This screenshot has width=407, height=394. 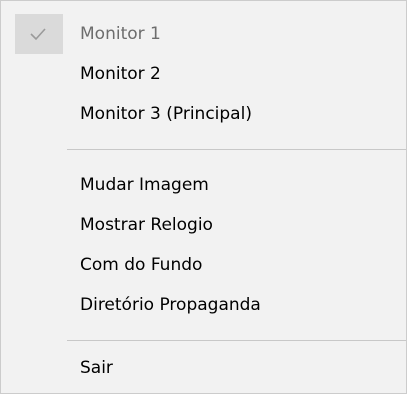 I want to click on menu-item-monitor-2: Monitor 2, so click(x=203, y=74).